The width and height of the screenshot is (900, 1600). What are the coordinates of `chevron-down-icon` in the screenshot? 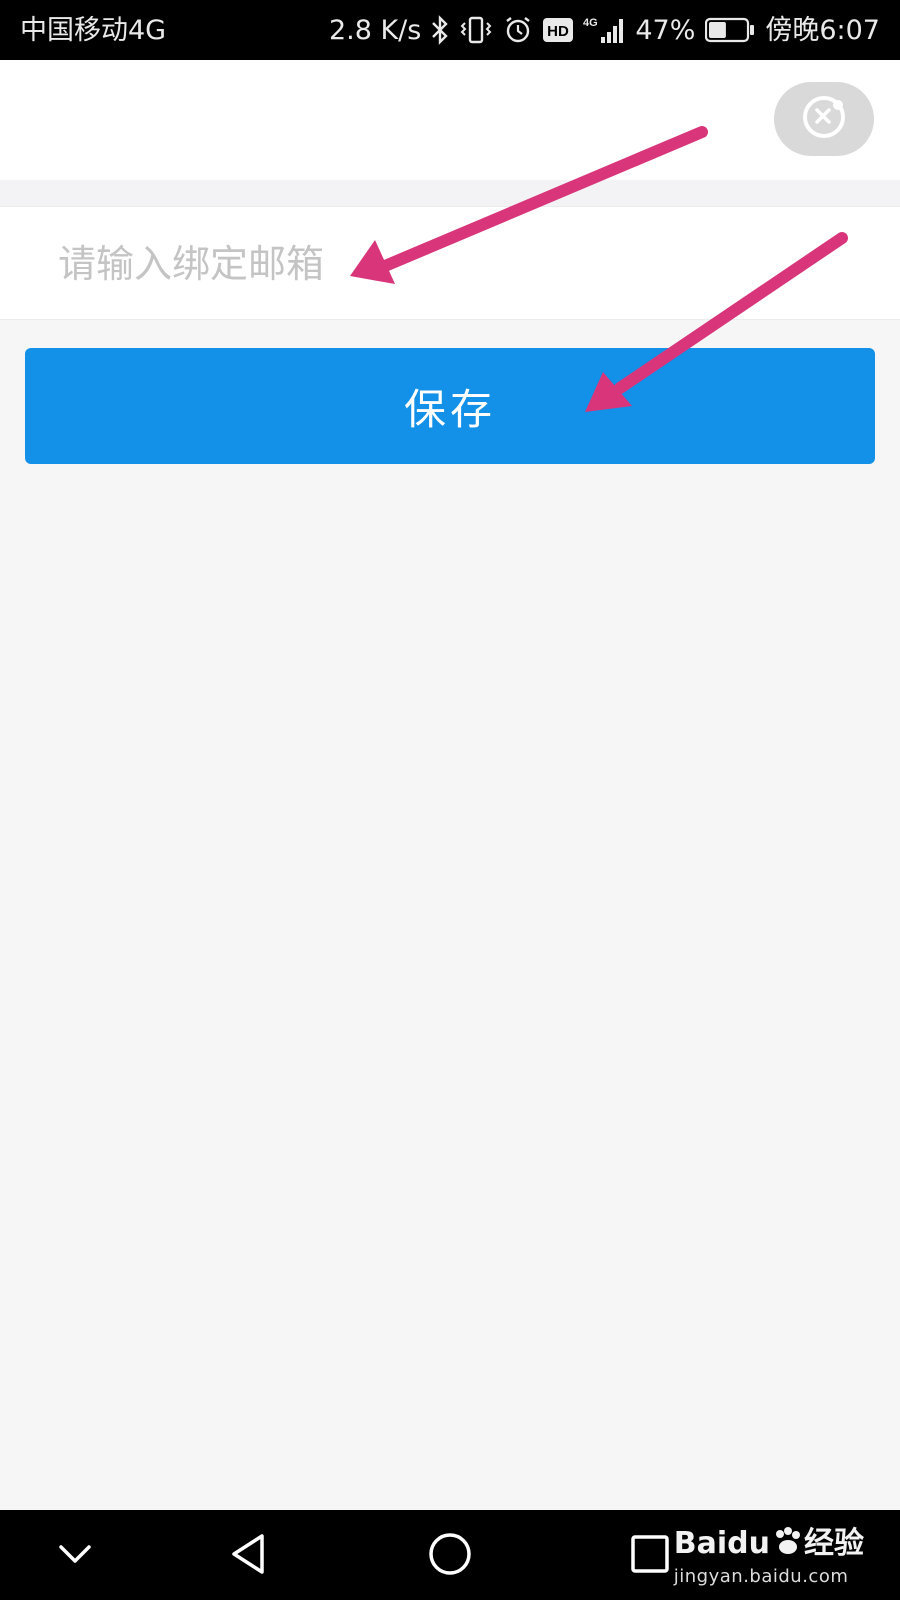 It's located at (75, 1556).